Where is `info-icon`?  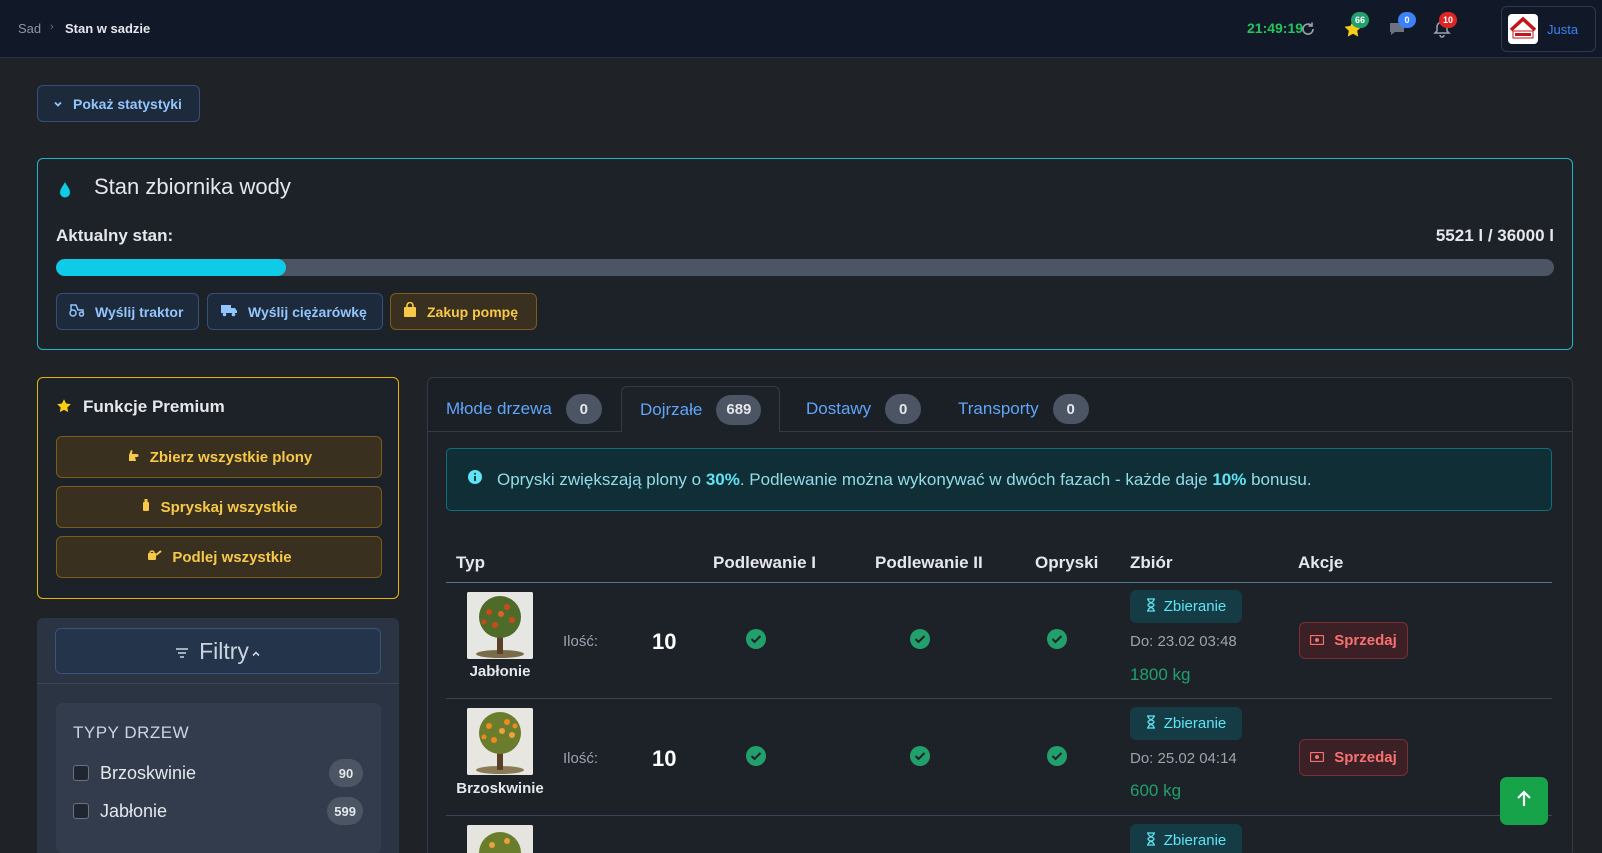
info-icon is located at coordinates (475, 479).